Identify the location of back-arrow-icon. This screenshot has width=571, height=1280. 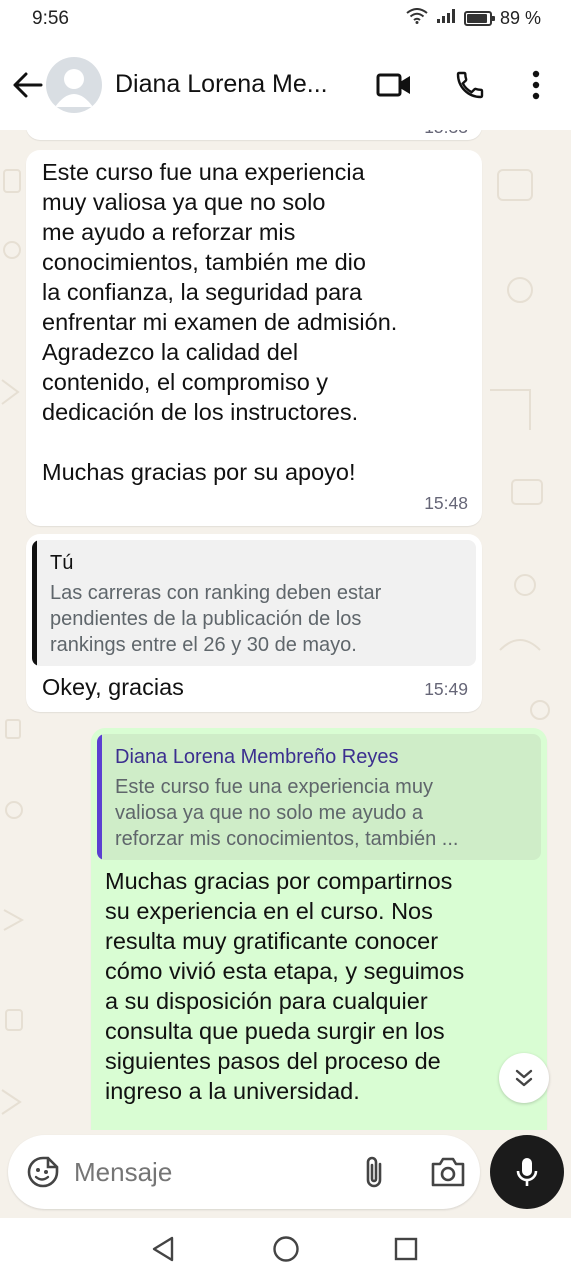
(28, 85).